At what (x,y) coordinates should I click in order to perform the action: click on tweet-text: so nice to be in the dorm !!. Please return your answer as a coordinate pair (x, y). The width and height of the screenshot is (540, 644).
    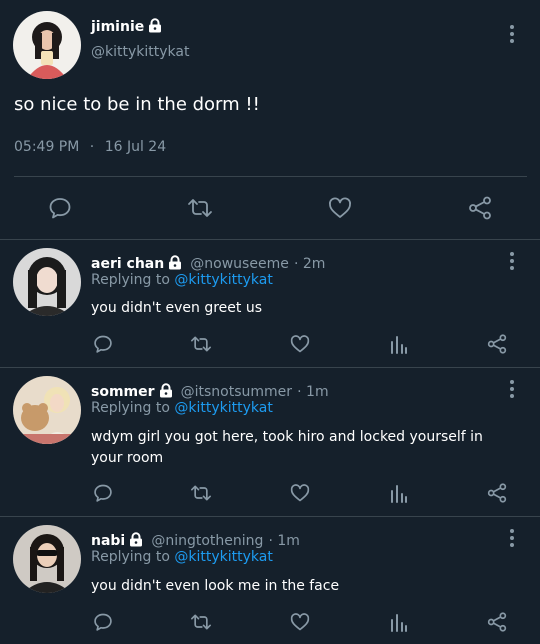
    Looking at the image, I should click on (137, 104).